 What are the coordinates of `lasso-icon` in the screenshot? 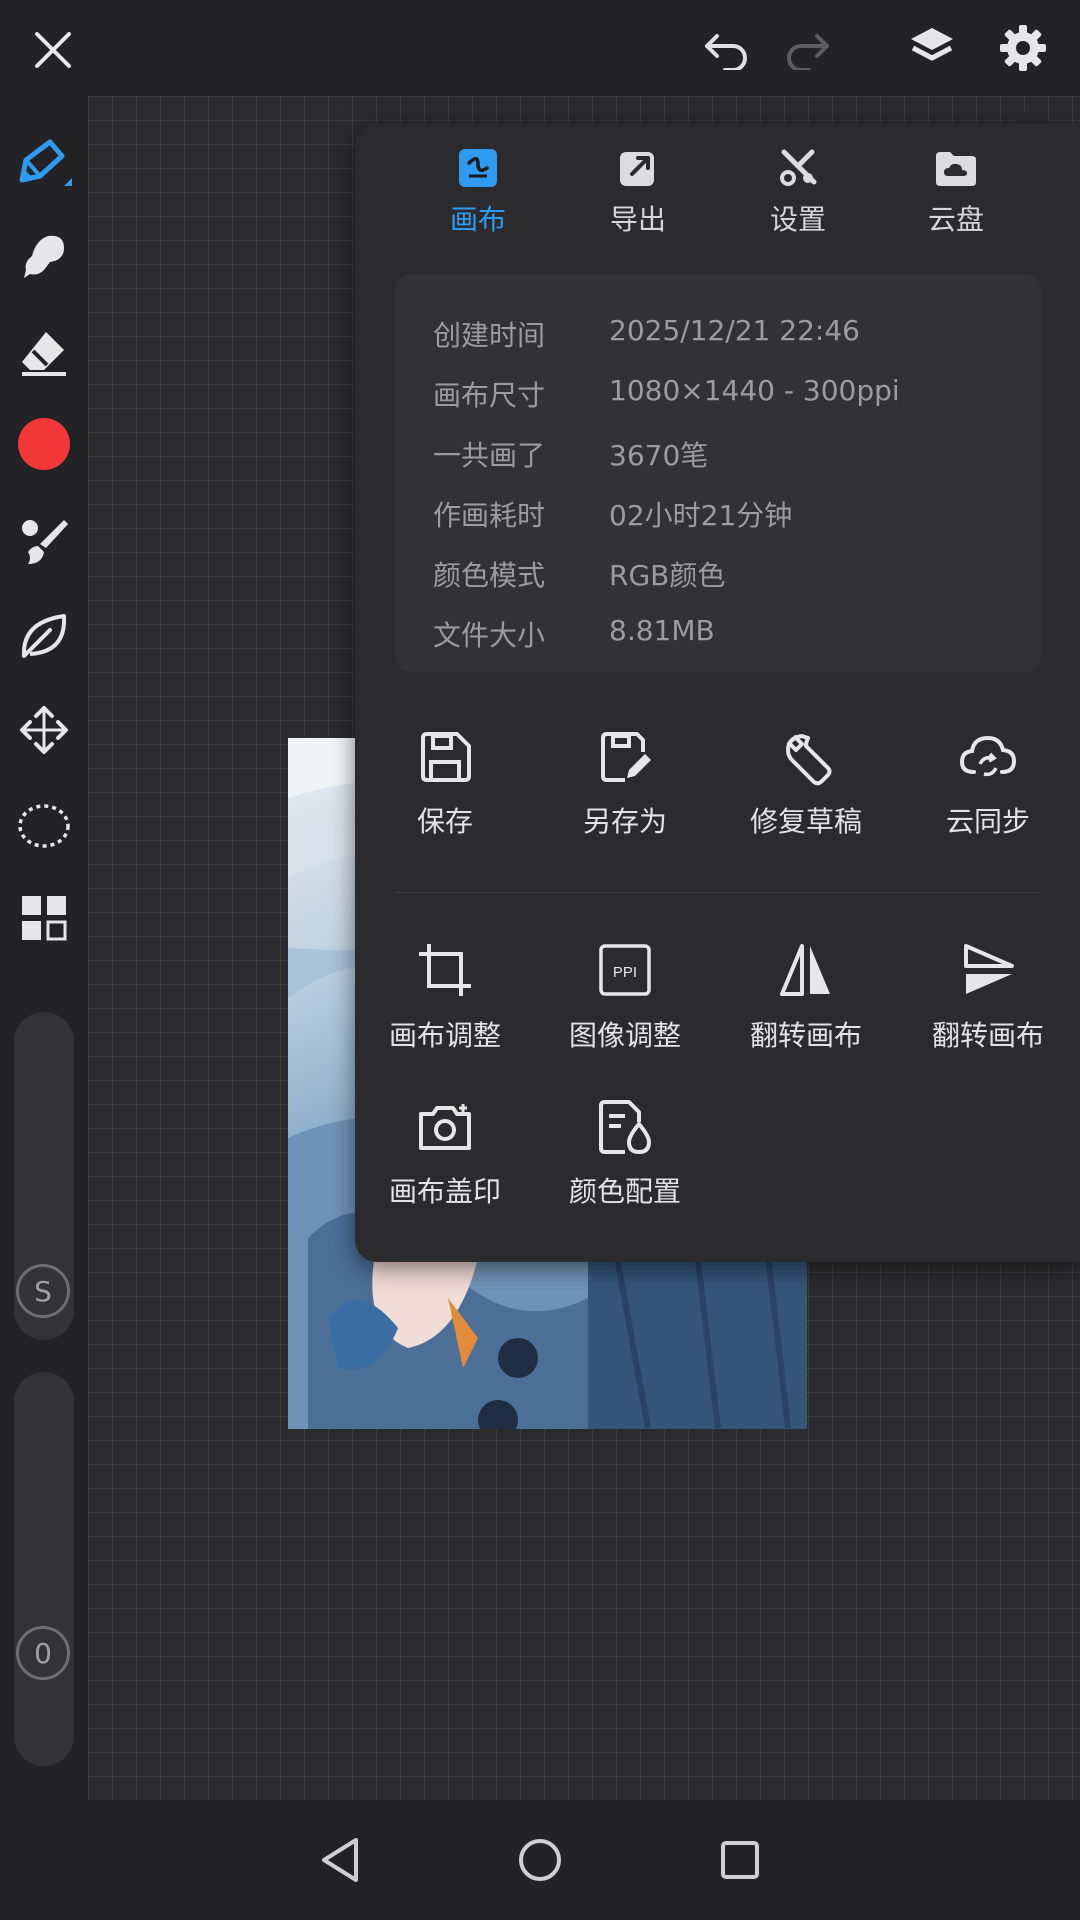 It's located at (44, 826).